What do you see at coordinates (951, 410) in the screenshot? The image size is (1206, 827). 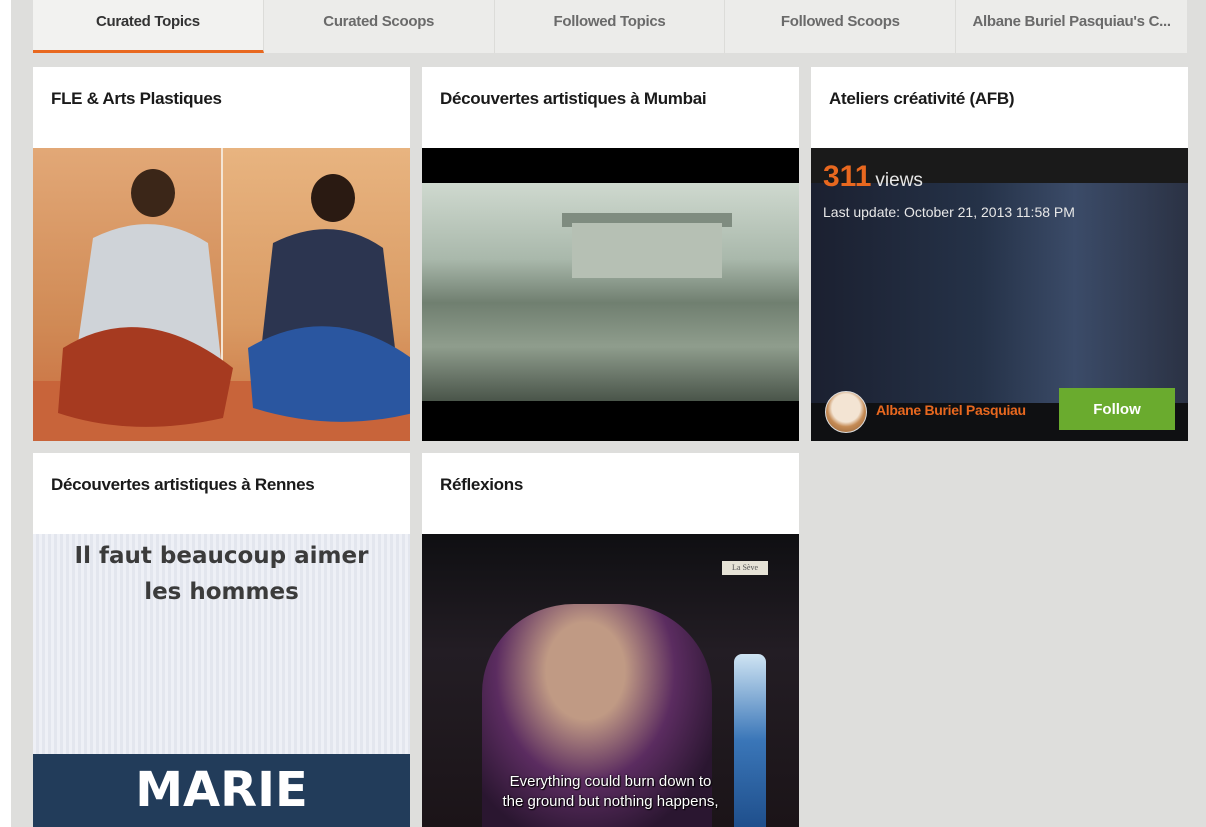 I see `author-name: Albane Buriel Pasquiau` at bounding box center [951, 410].